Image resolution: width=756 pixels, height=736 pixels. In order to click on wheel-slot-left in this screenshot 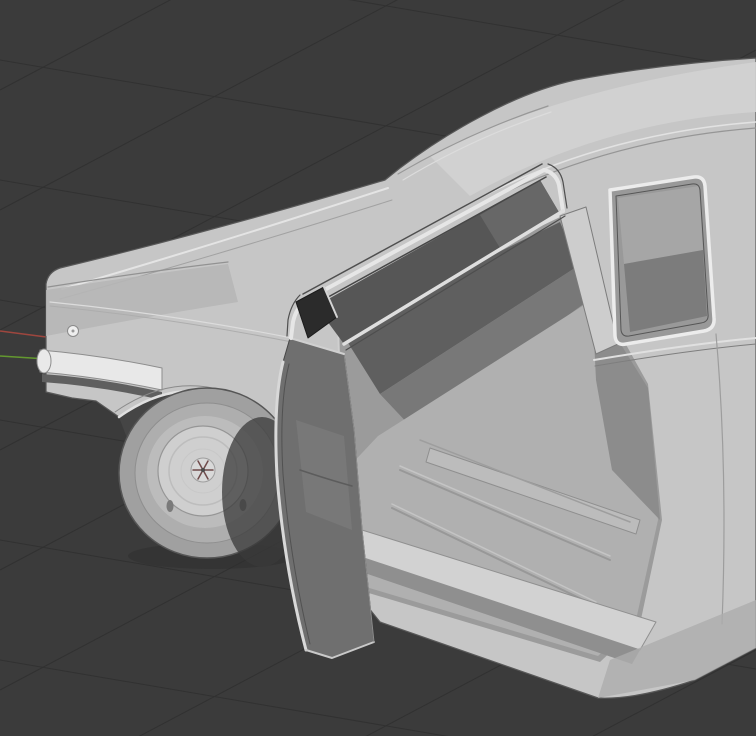, I will do `click(170, 506)`.